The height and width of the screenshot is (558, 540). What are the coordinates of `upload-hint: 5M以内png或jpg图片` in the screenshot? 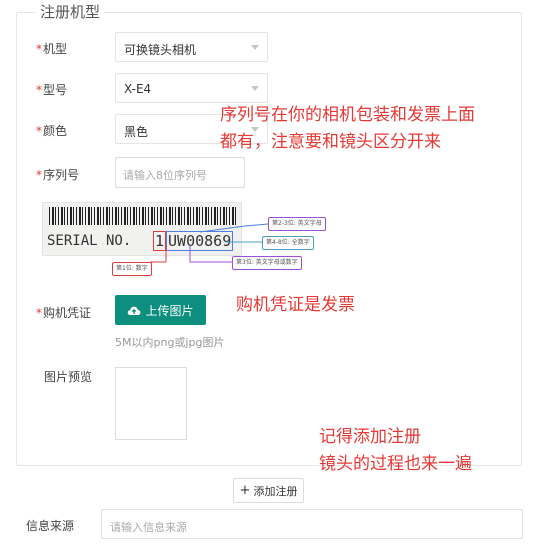 It's located at (170, 342).